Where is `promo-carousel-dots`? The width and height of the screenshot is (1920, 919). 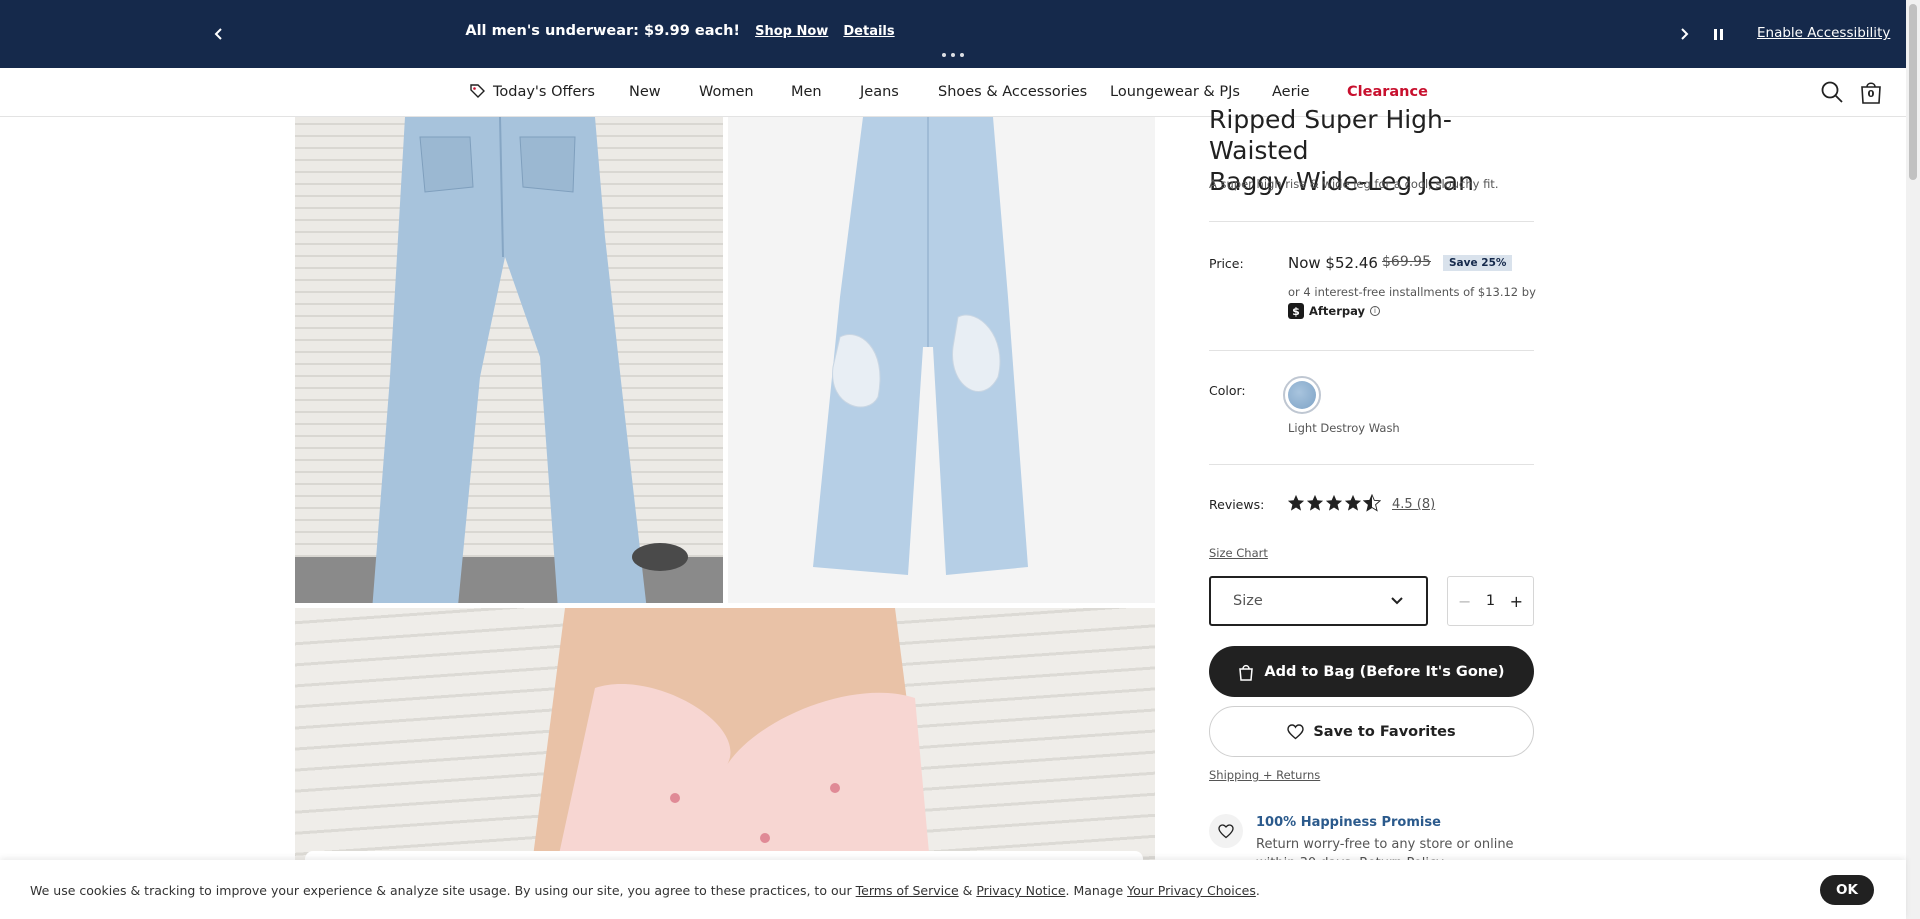
promo-carousel-dots is located at coordinates (953, 55).